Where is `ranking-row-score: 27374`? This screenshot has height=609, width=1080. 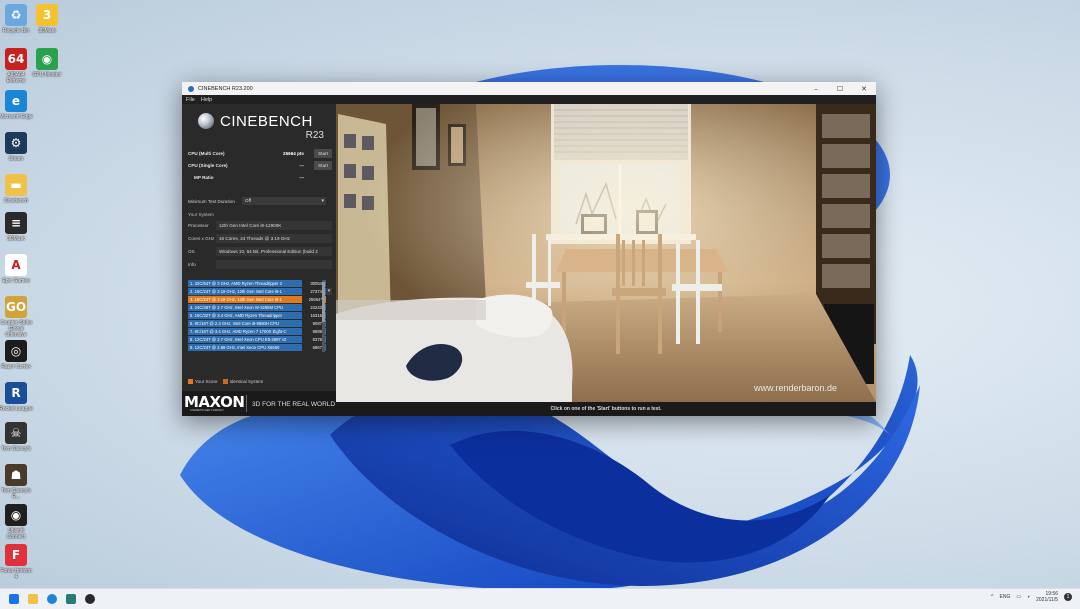
ranking-row-score: 27374 is located at coordinates (313, 291).